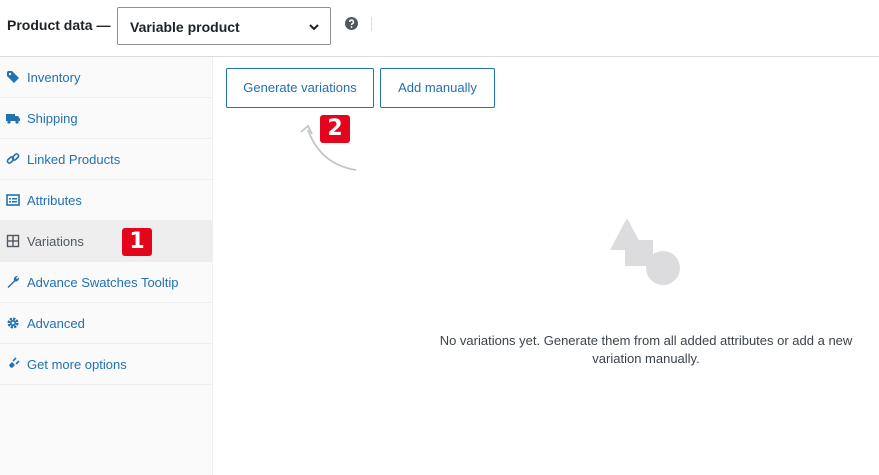  I want to click on tab-label: Advance Swatches Tooltip, so click(103, 282).